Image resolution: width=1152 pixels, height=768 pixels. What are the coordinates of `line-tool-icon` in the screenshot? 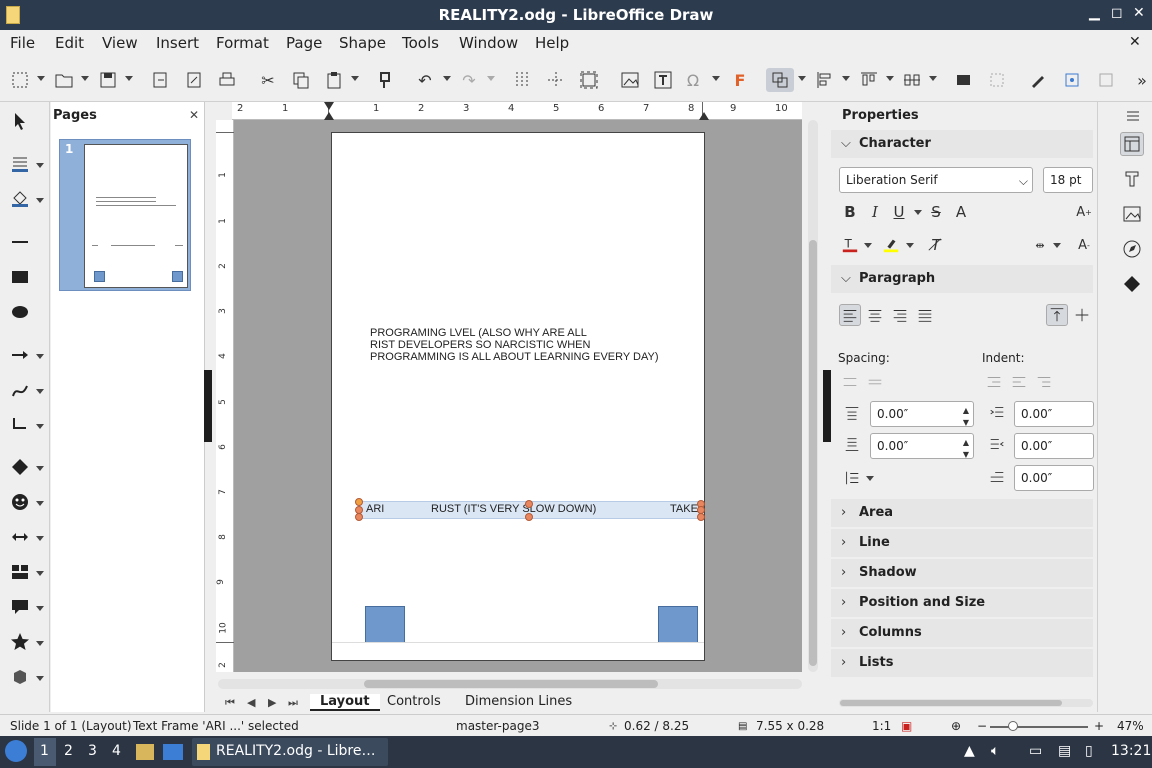 It's located at (20, 242).